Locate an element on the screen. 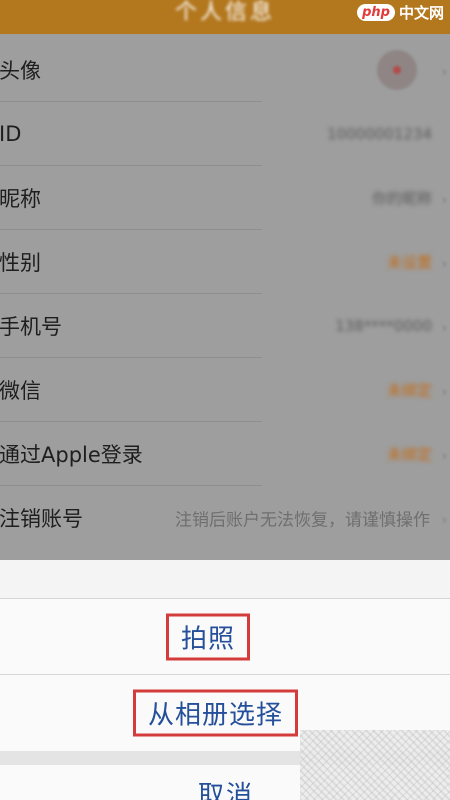 This screenshot has width=450, height=800. row-label-wechat: 微信 is located at coordinates (20, 391).